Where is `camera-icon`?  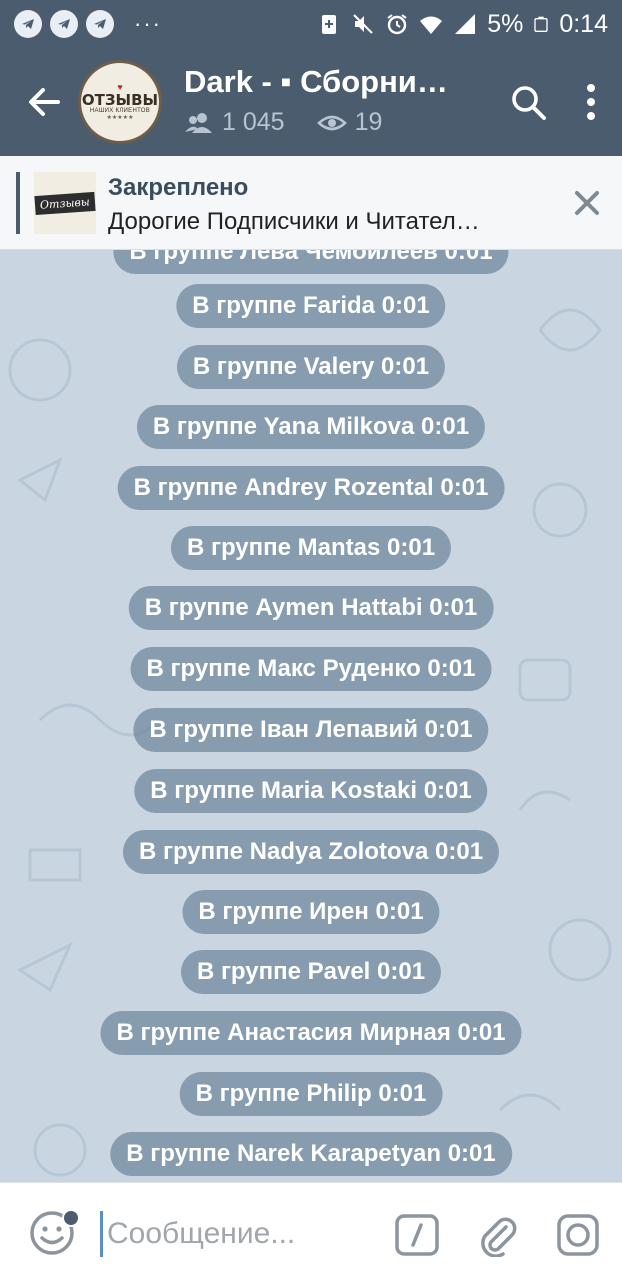
camera-icon is located at coordinates (578, 1235).